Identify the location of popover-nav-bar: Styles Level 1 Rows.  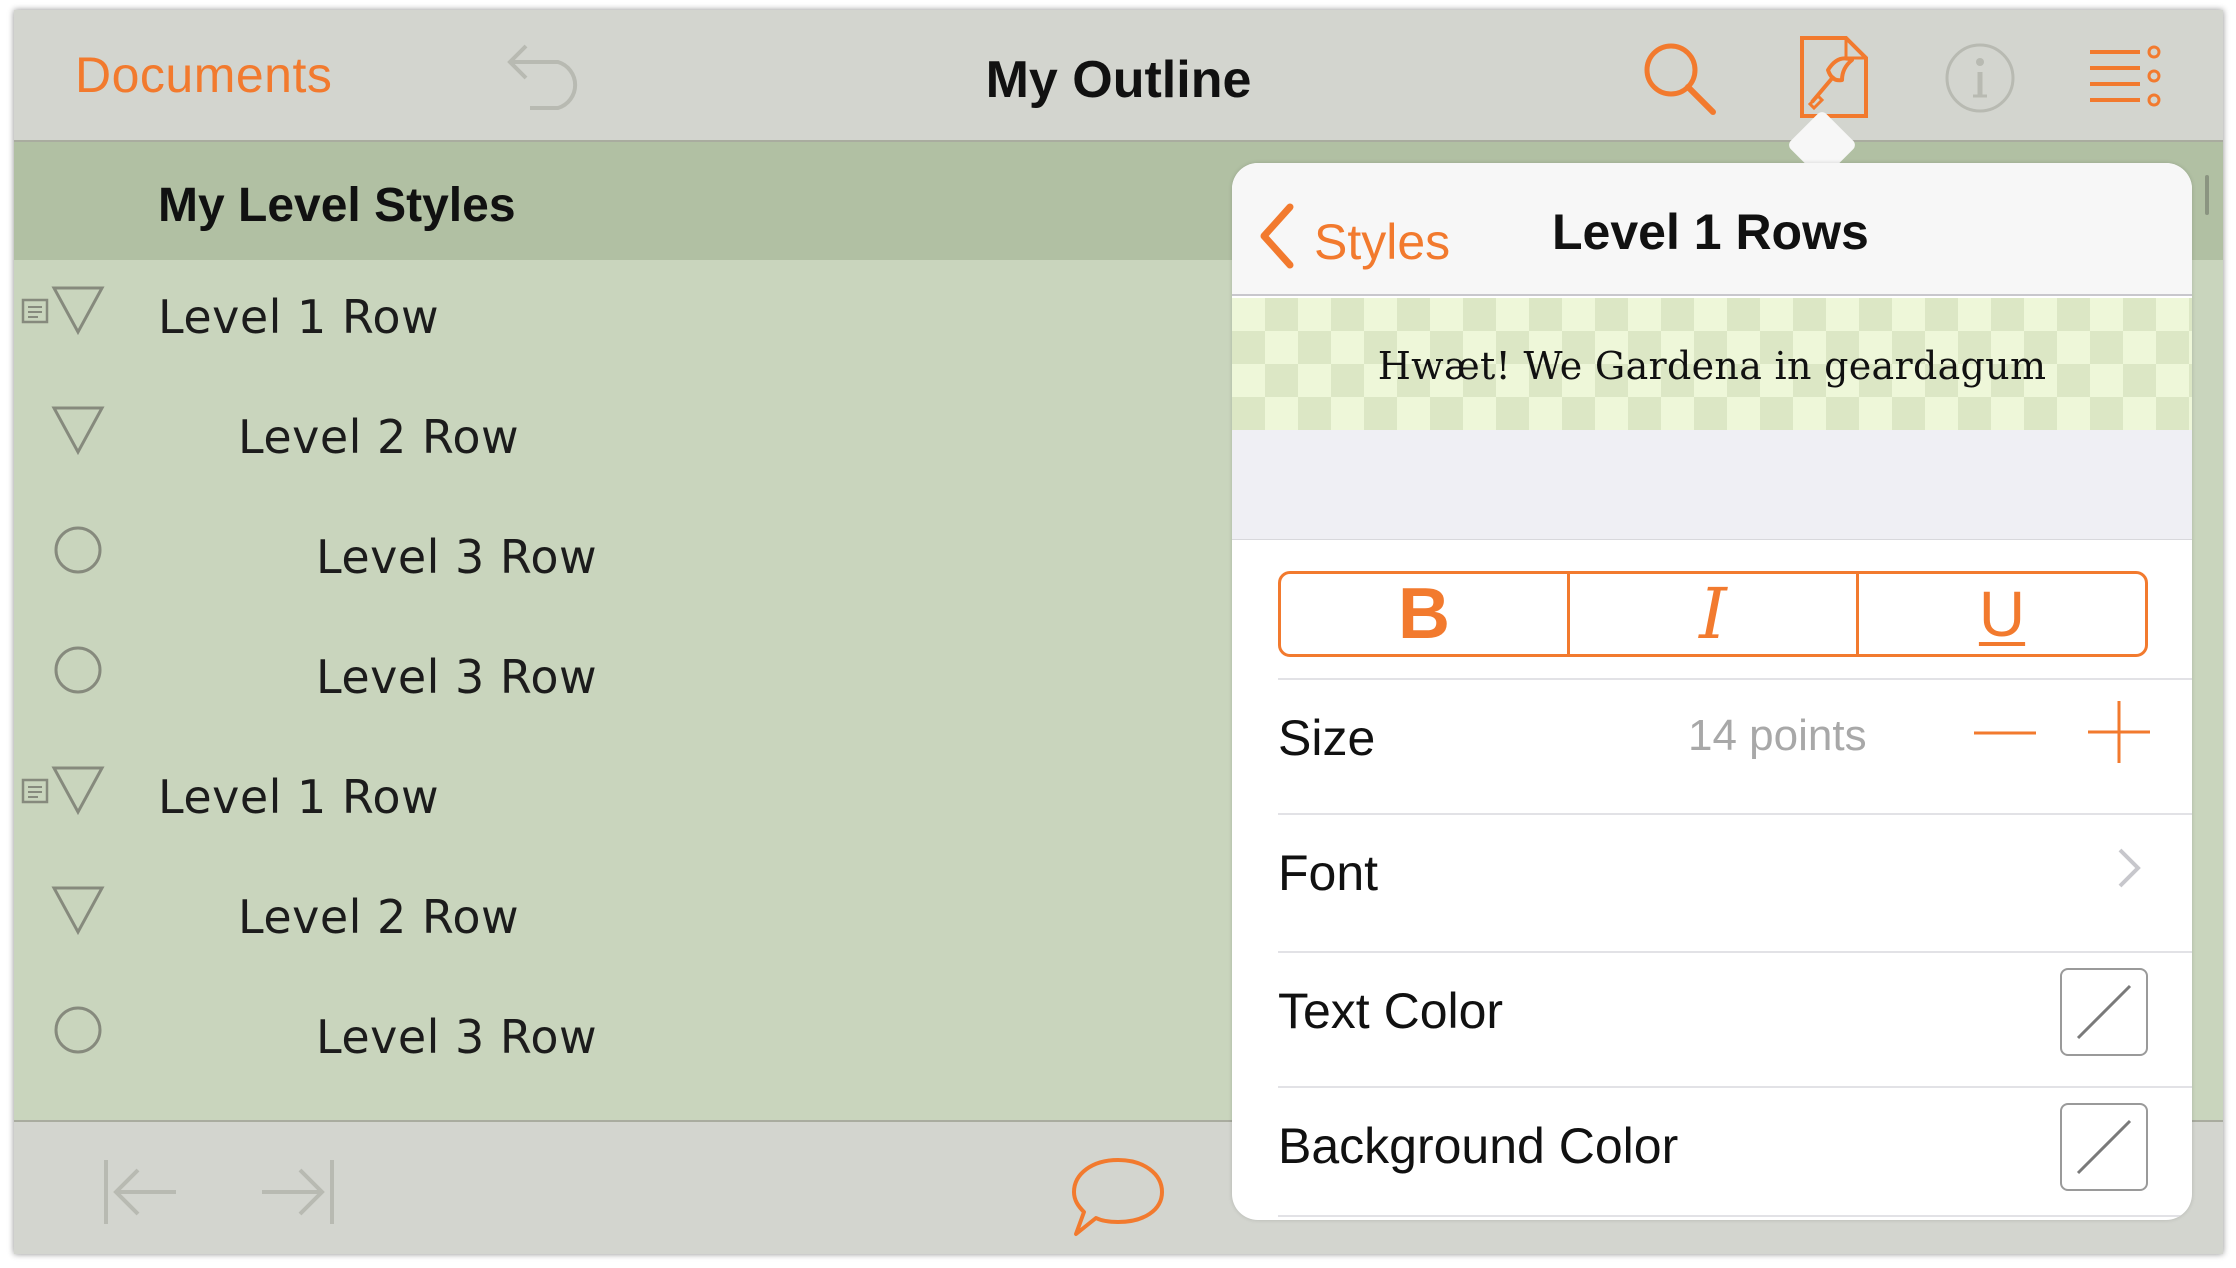
(1712, 229).